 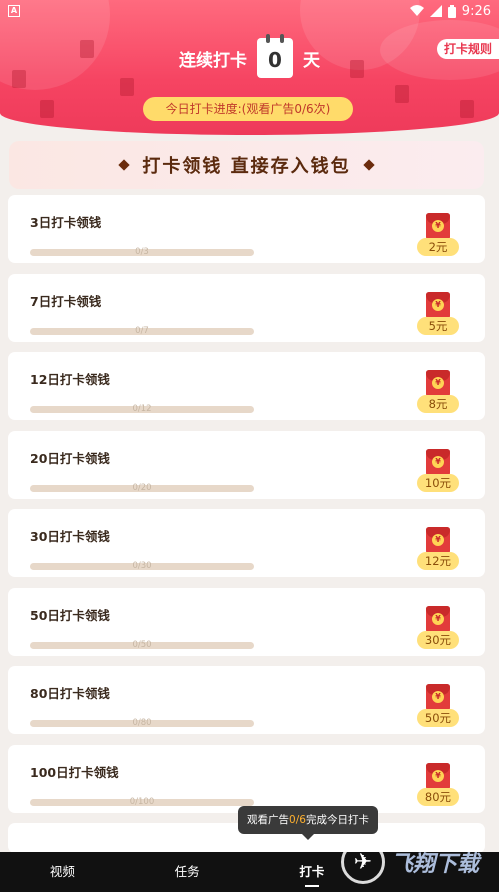 I want to click on streak-days: 0, so click(x=275, y=60).